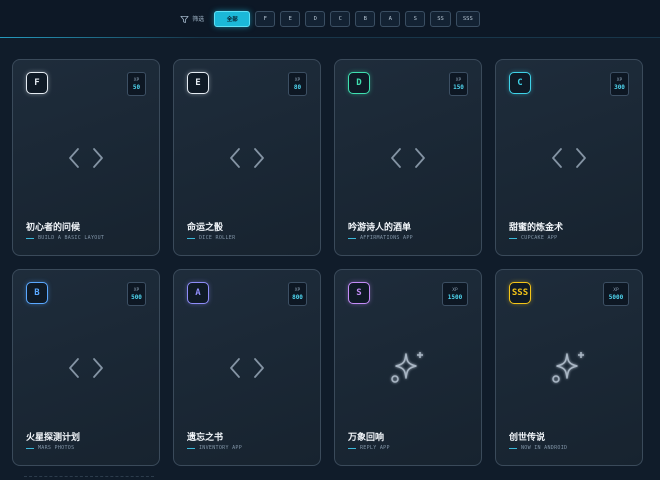  What do you see at coordinates (205, 228) in the screenshot?
I see `card-title: 命运之骰` at bounding box center [205, 228].